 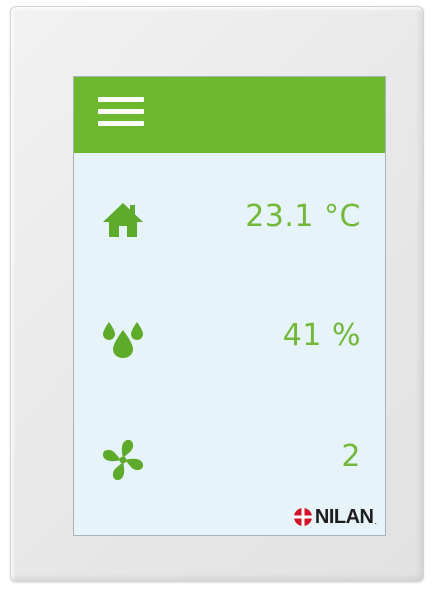 What do you see at coordinates (123, 340) in the screenshot?
I see `humidity-drops-icon` at bounding box center [123, 340].